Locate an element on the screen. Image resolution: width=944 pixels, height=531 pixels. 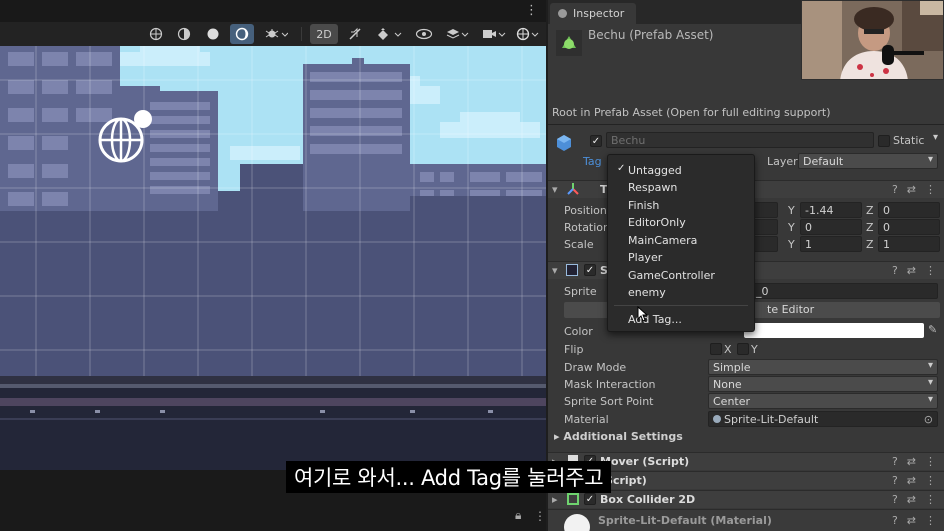
effects-icon is located at coordinates (389, 34).